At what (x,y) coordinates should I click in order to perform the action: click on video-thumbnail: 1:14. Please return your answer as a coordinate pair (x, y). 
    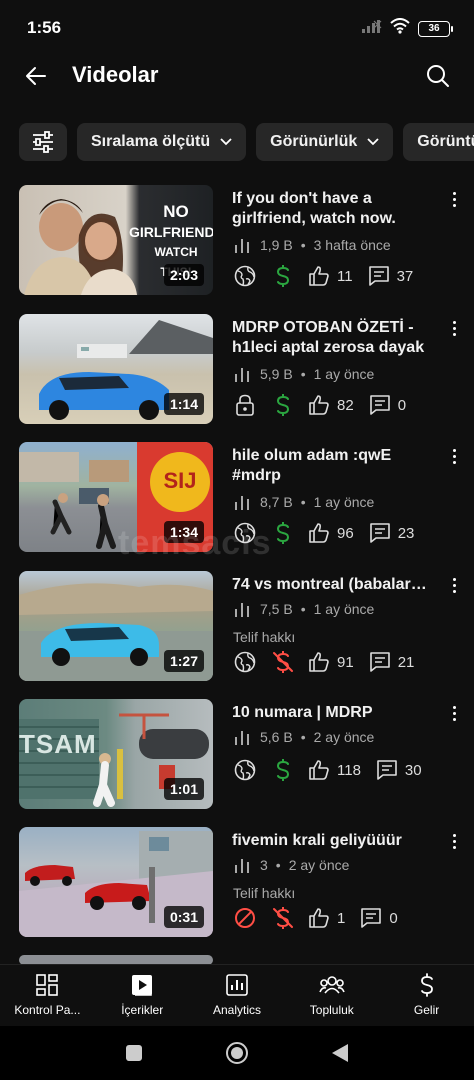
    Looking at the image, I should click on (116, 369).